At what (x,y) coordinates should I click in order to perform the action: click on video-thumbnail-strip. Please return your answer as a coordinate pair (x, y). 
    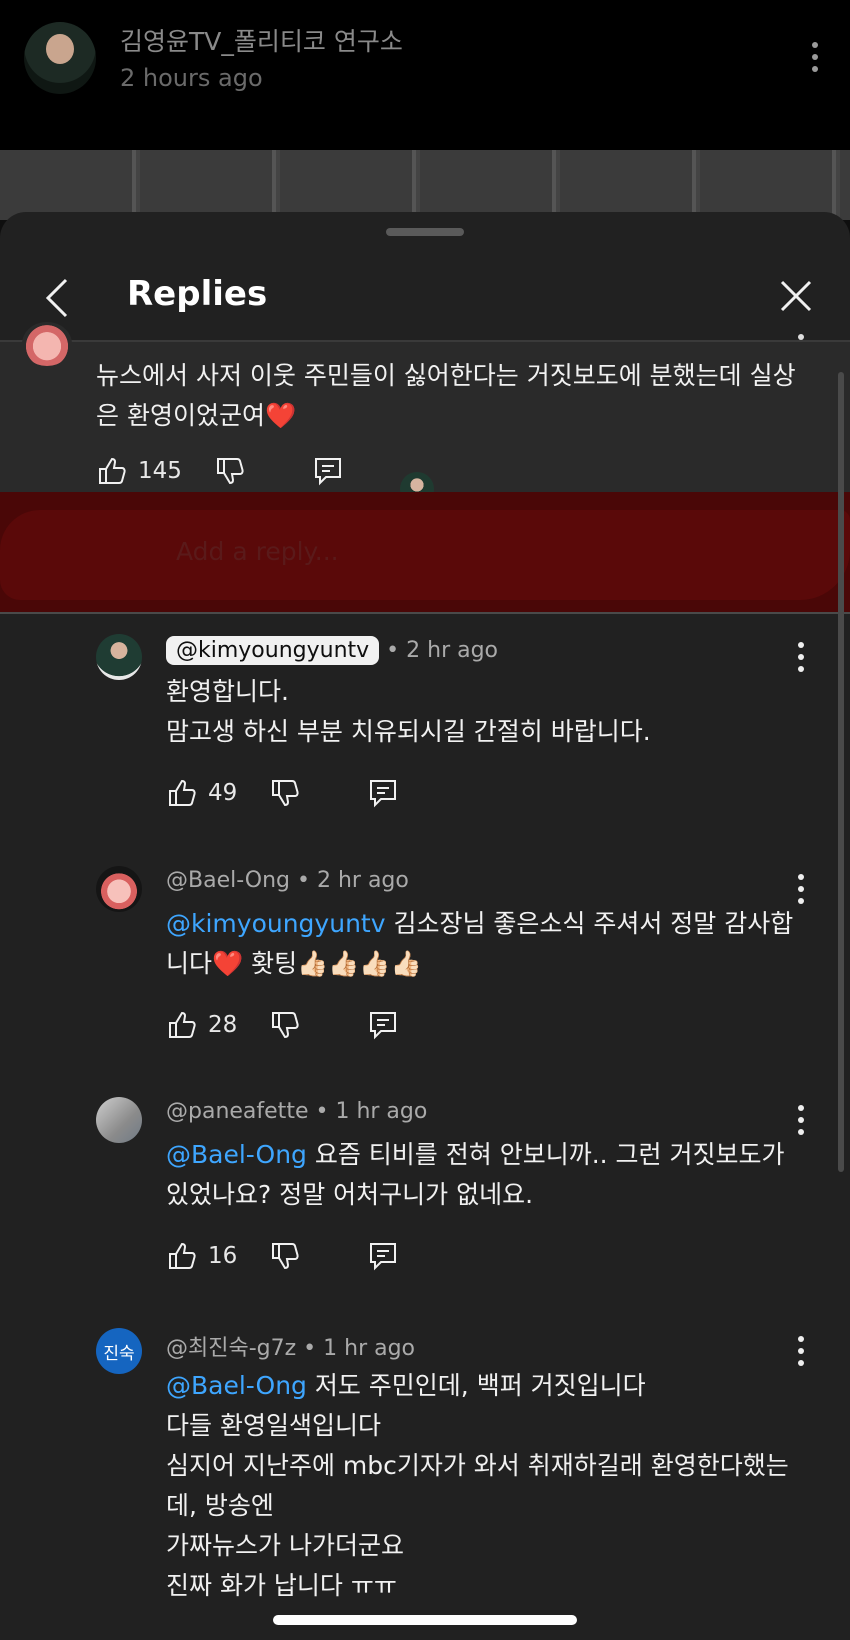
    Looking at the image, I should click on (425, 185).